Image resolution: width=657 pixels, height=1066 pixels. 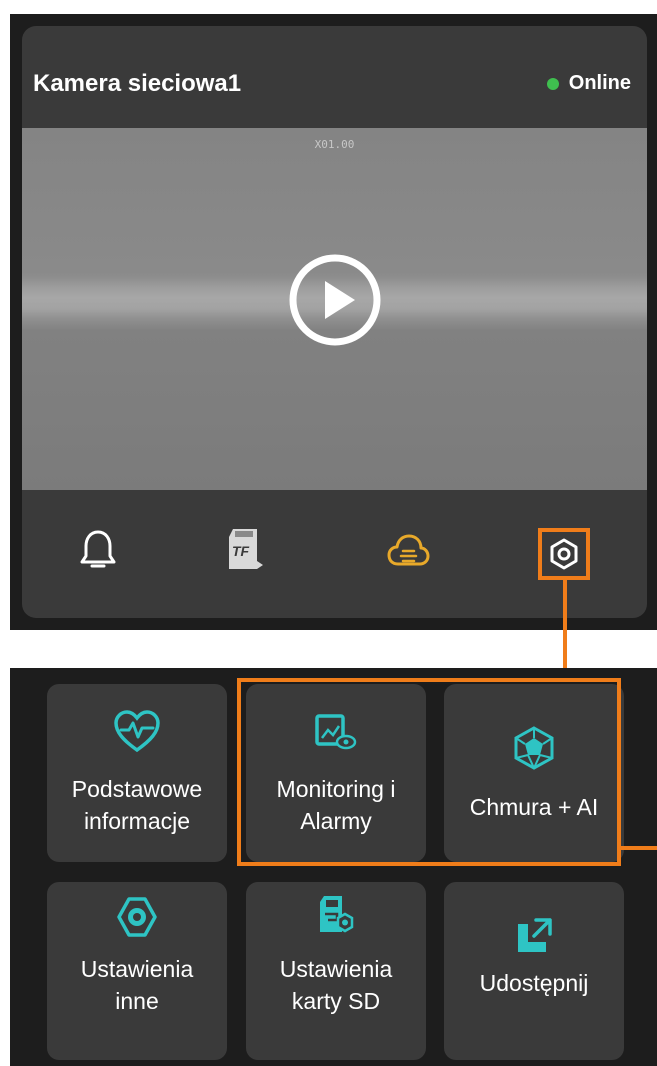 I want to click on tile-sd-card-settings: Ustawienia karty SD, so click(x=336, y=971).